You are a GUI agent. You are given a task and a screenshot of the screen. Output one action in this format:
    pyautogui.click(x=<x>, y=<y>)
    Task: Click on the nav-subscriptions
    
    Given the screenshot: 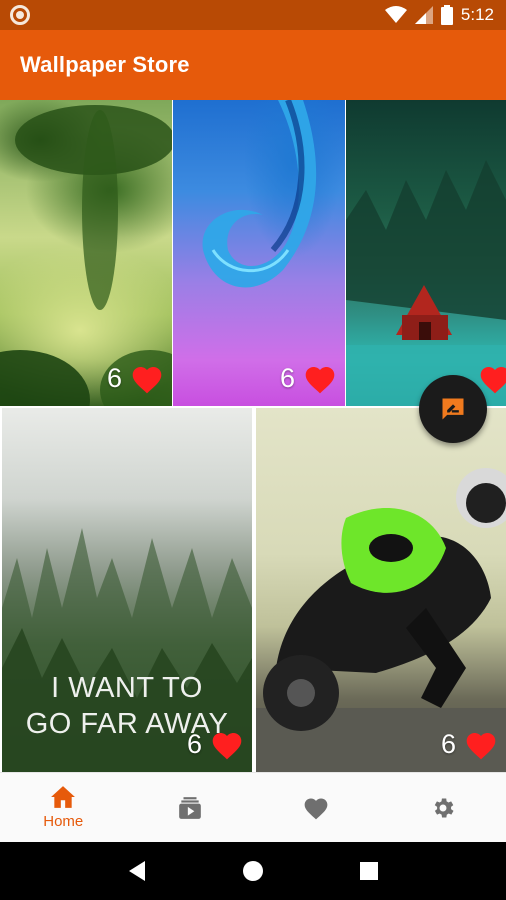 What is the action you would take?
    pyautogui.click(x=190, y=807)
    